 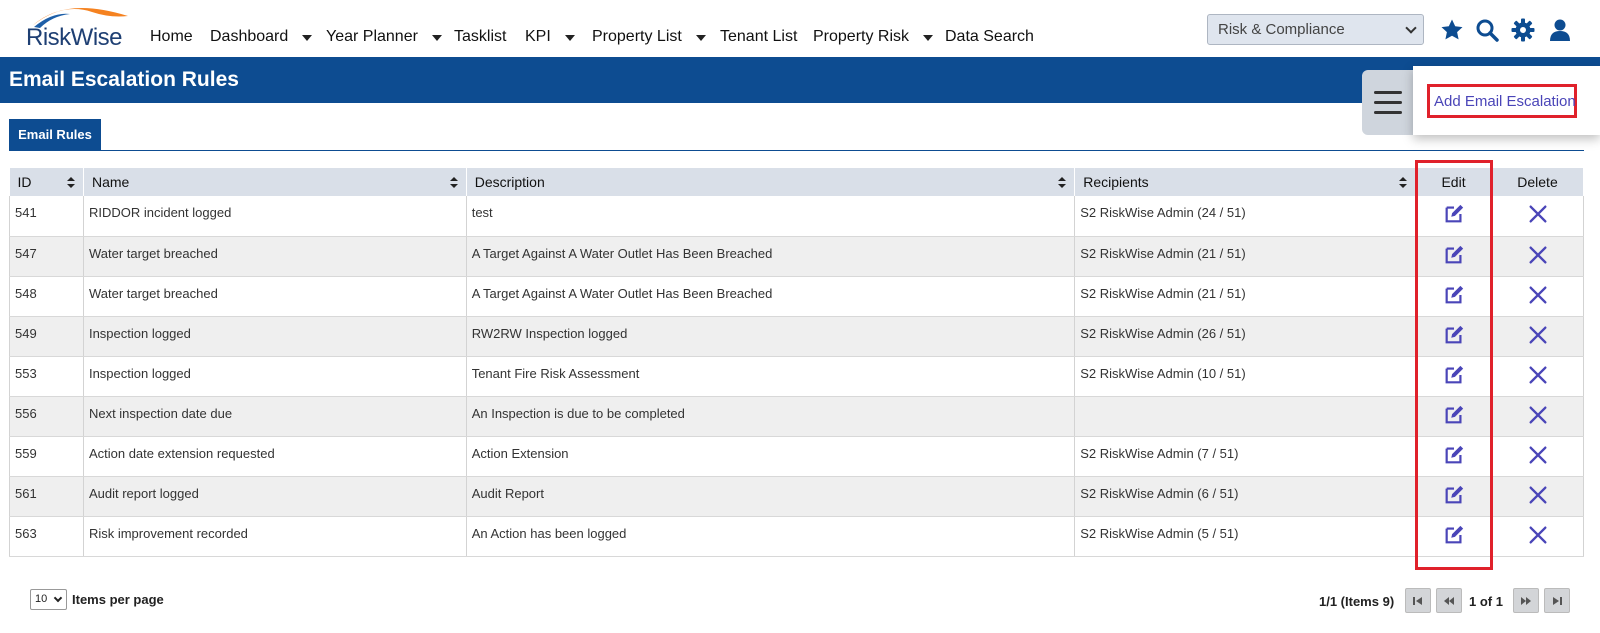 I want to click on cell-name: Audit report logged, so click(x=275, y=496).